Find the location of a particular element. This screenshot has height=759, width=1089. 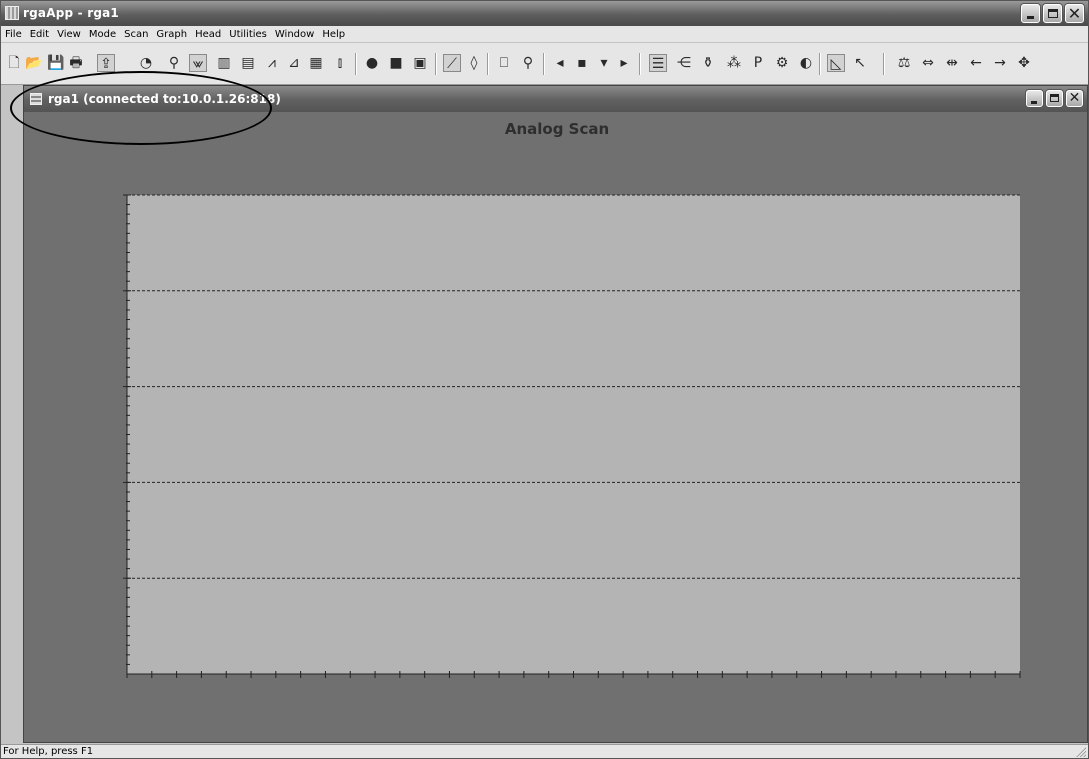

print-icon: 🖶 is located at coordinates (76, 63).